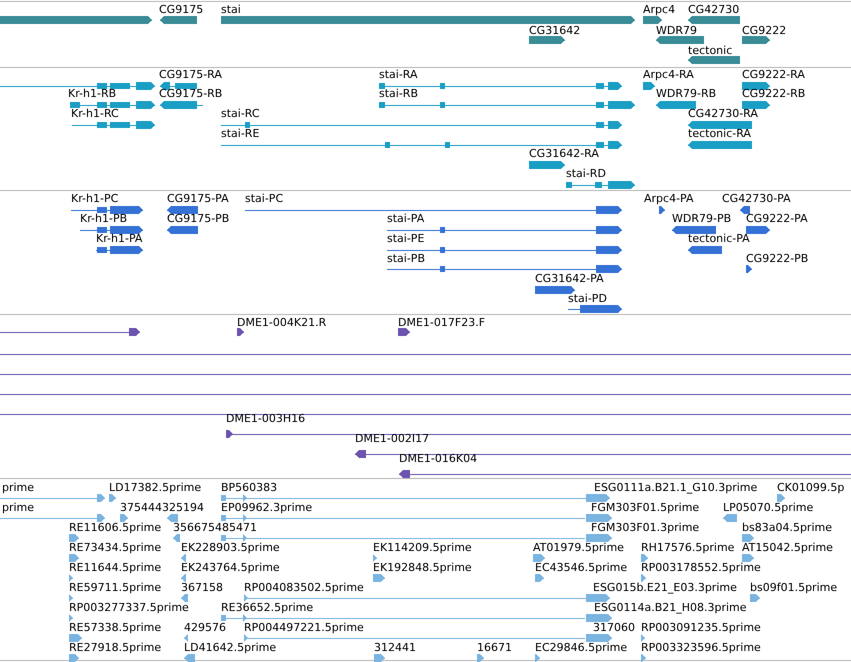  Describe the element at coordinates (304, 628) in the screenshot. I see `feature-label: RP004497221.5prime` at that location.